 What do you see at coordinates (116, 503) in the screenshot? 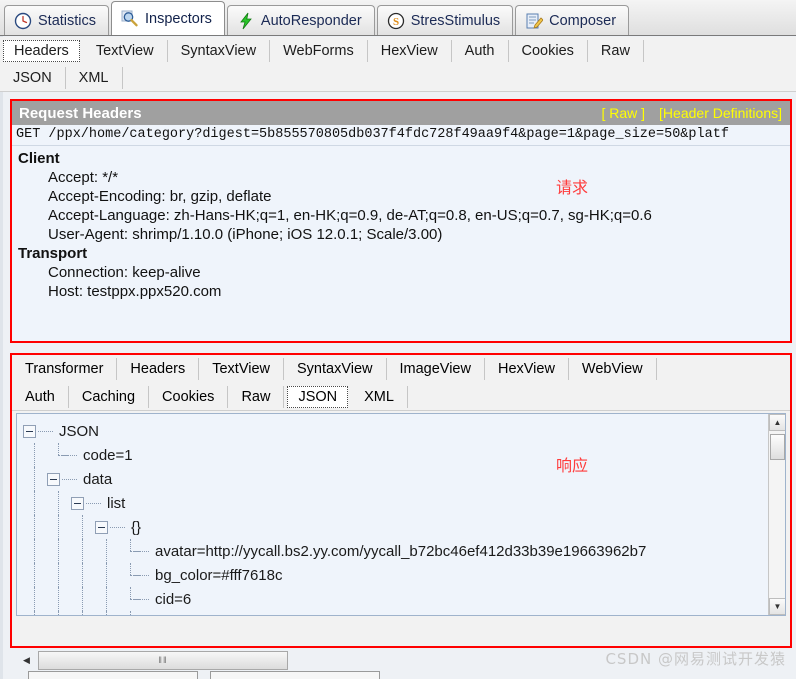
I see `json-node-label: list` at bounding box center [116, 503].